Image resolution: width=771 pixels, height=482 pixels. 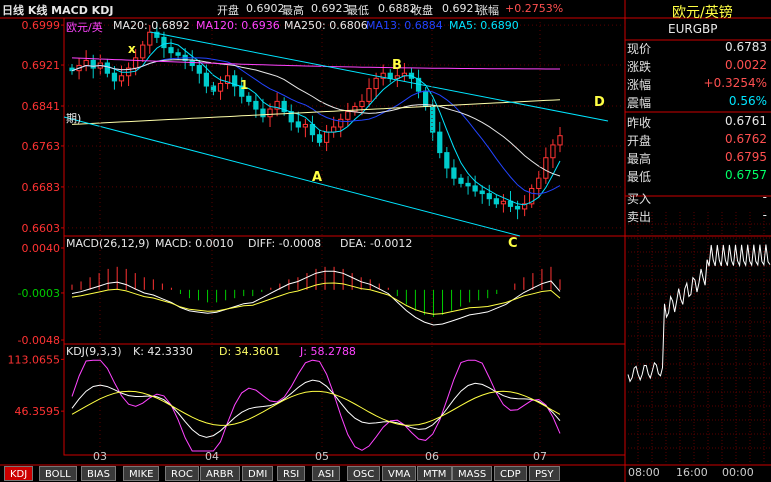 What do you see at coordinates (322, 456) in the screenshot?
I see `x-tick-label: 05` at bounding box center [322, 456].